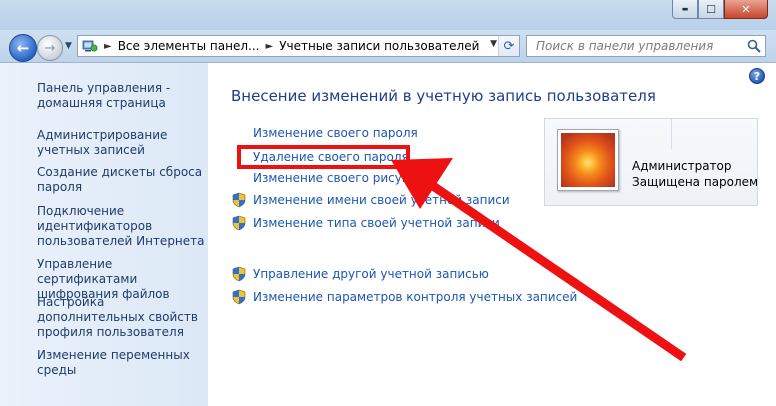 The height and width of the screenshot is (406, 776). What do you see at coordinates (122, 363) in the screenshot?
I see `sidebar-item-environment-variables: Изменение переменных среды` at bounding box center [122, 363].